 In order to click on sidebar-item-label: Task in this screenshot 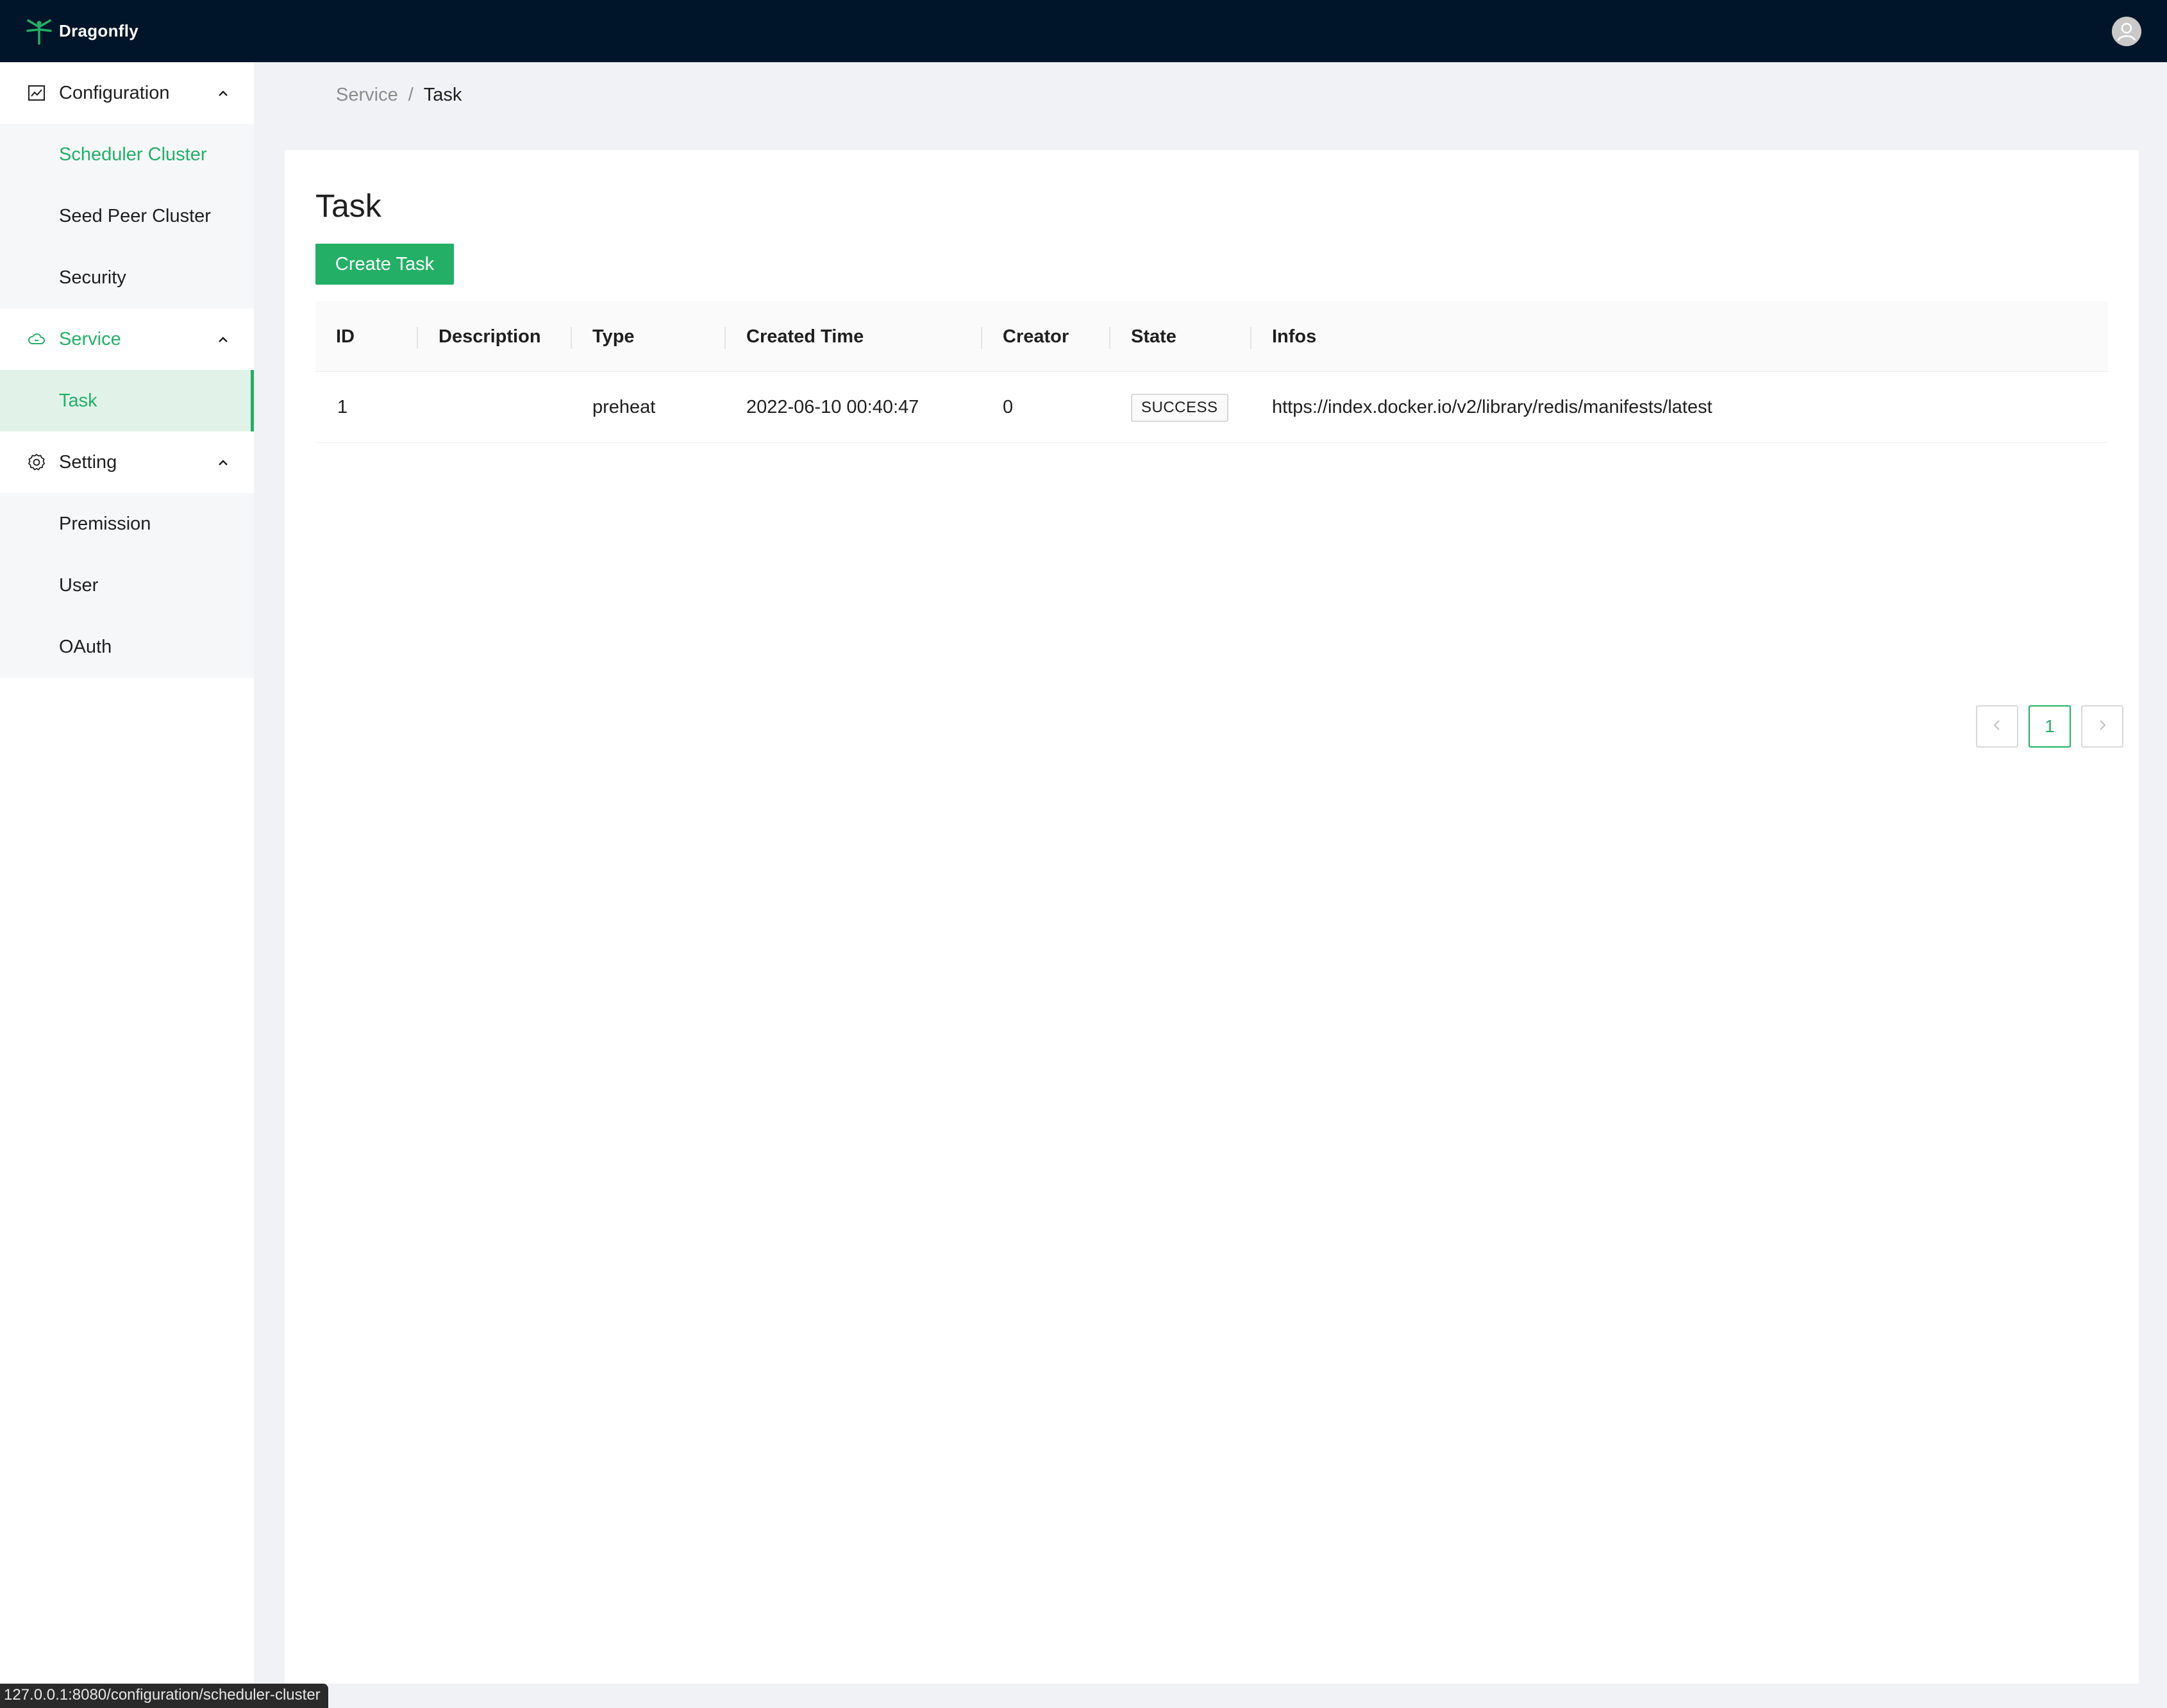, I will do `click(78, 401)`.